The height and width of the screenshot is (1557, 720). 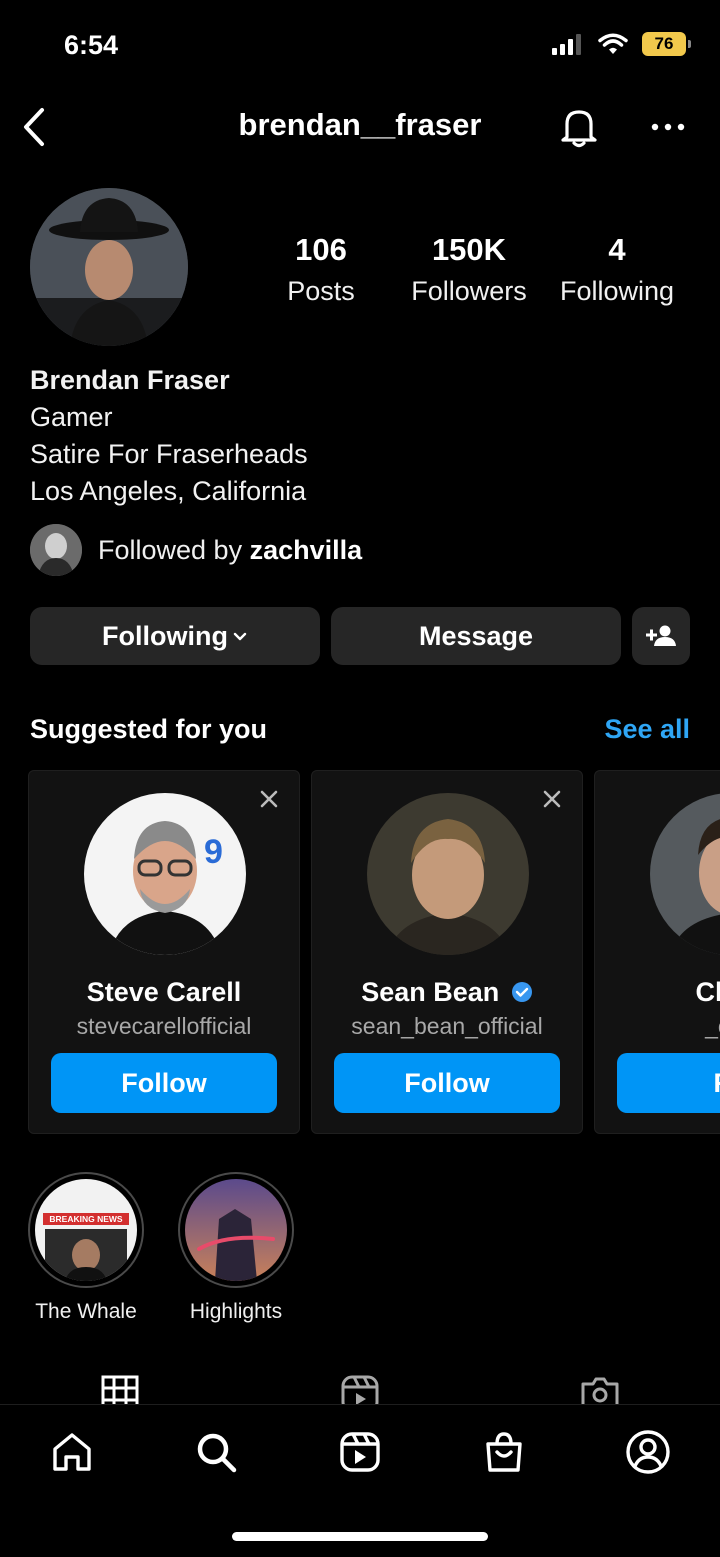 What do you see at coordinates (321, 291) in the screenshot?
I see `posts-label: Posts` at bounding box center [321, 291].